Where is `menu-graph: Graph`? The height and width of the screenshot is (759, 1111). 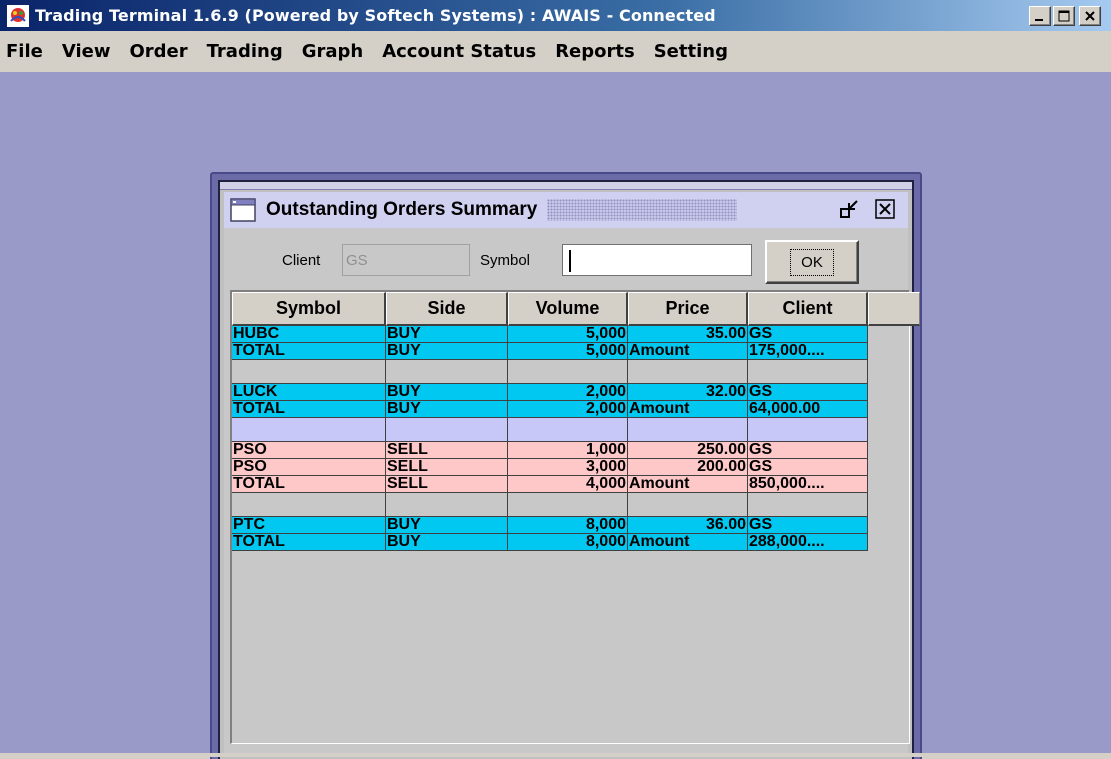 menu-graph: Graph is located at coordinates (333, 51).